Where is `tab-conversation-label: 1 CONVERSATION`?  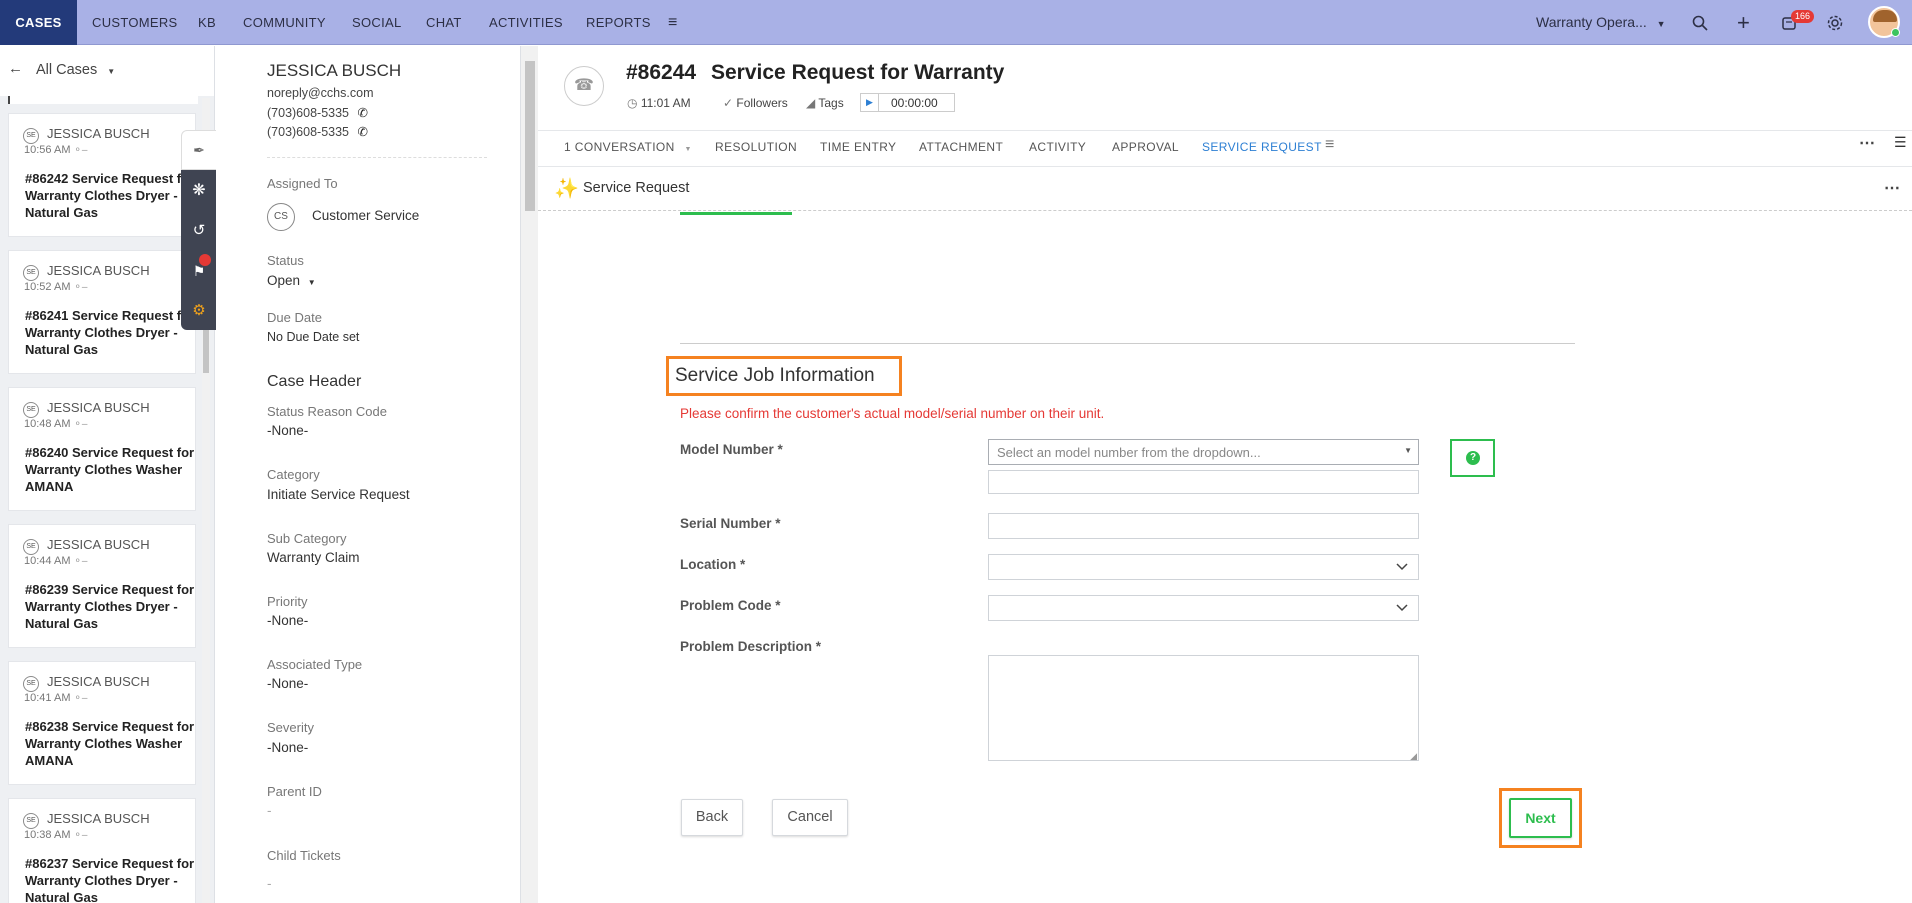 tab-conversation-label: 1 CONVERSATION is located at coordinates (619, 147).